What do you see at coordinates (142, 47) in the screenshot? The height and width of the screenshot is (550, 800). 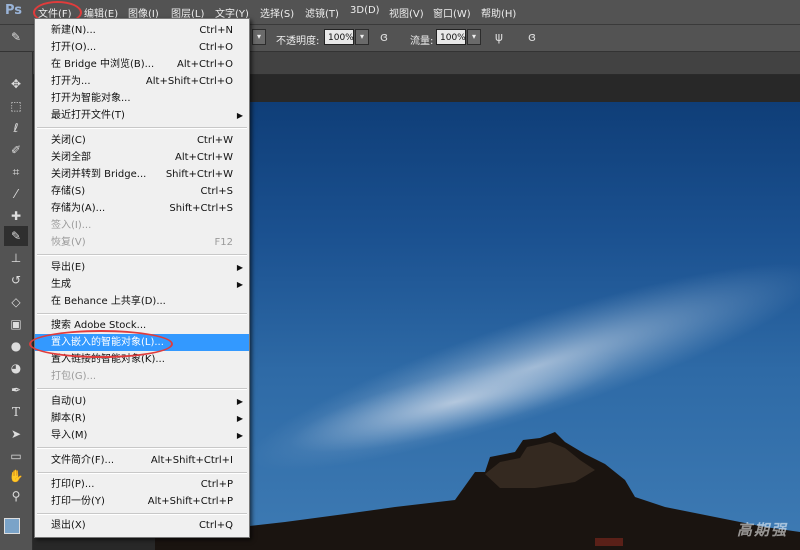 I see `menu-item-open: 打开(O)... Ctrl+O` at bounding box center [142, 47].